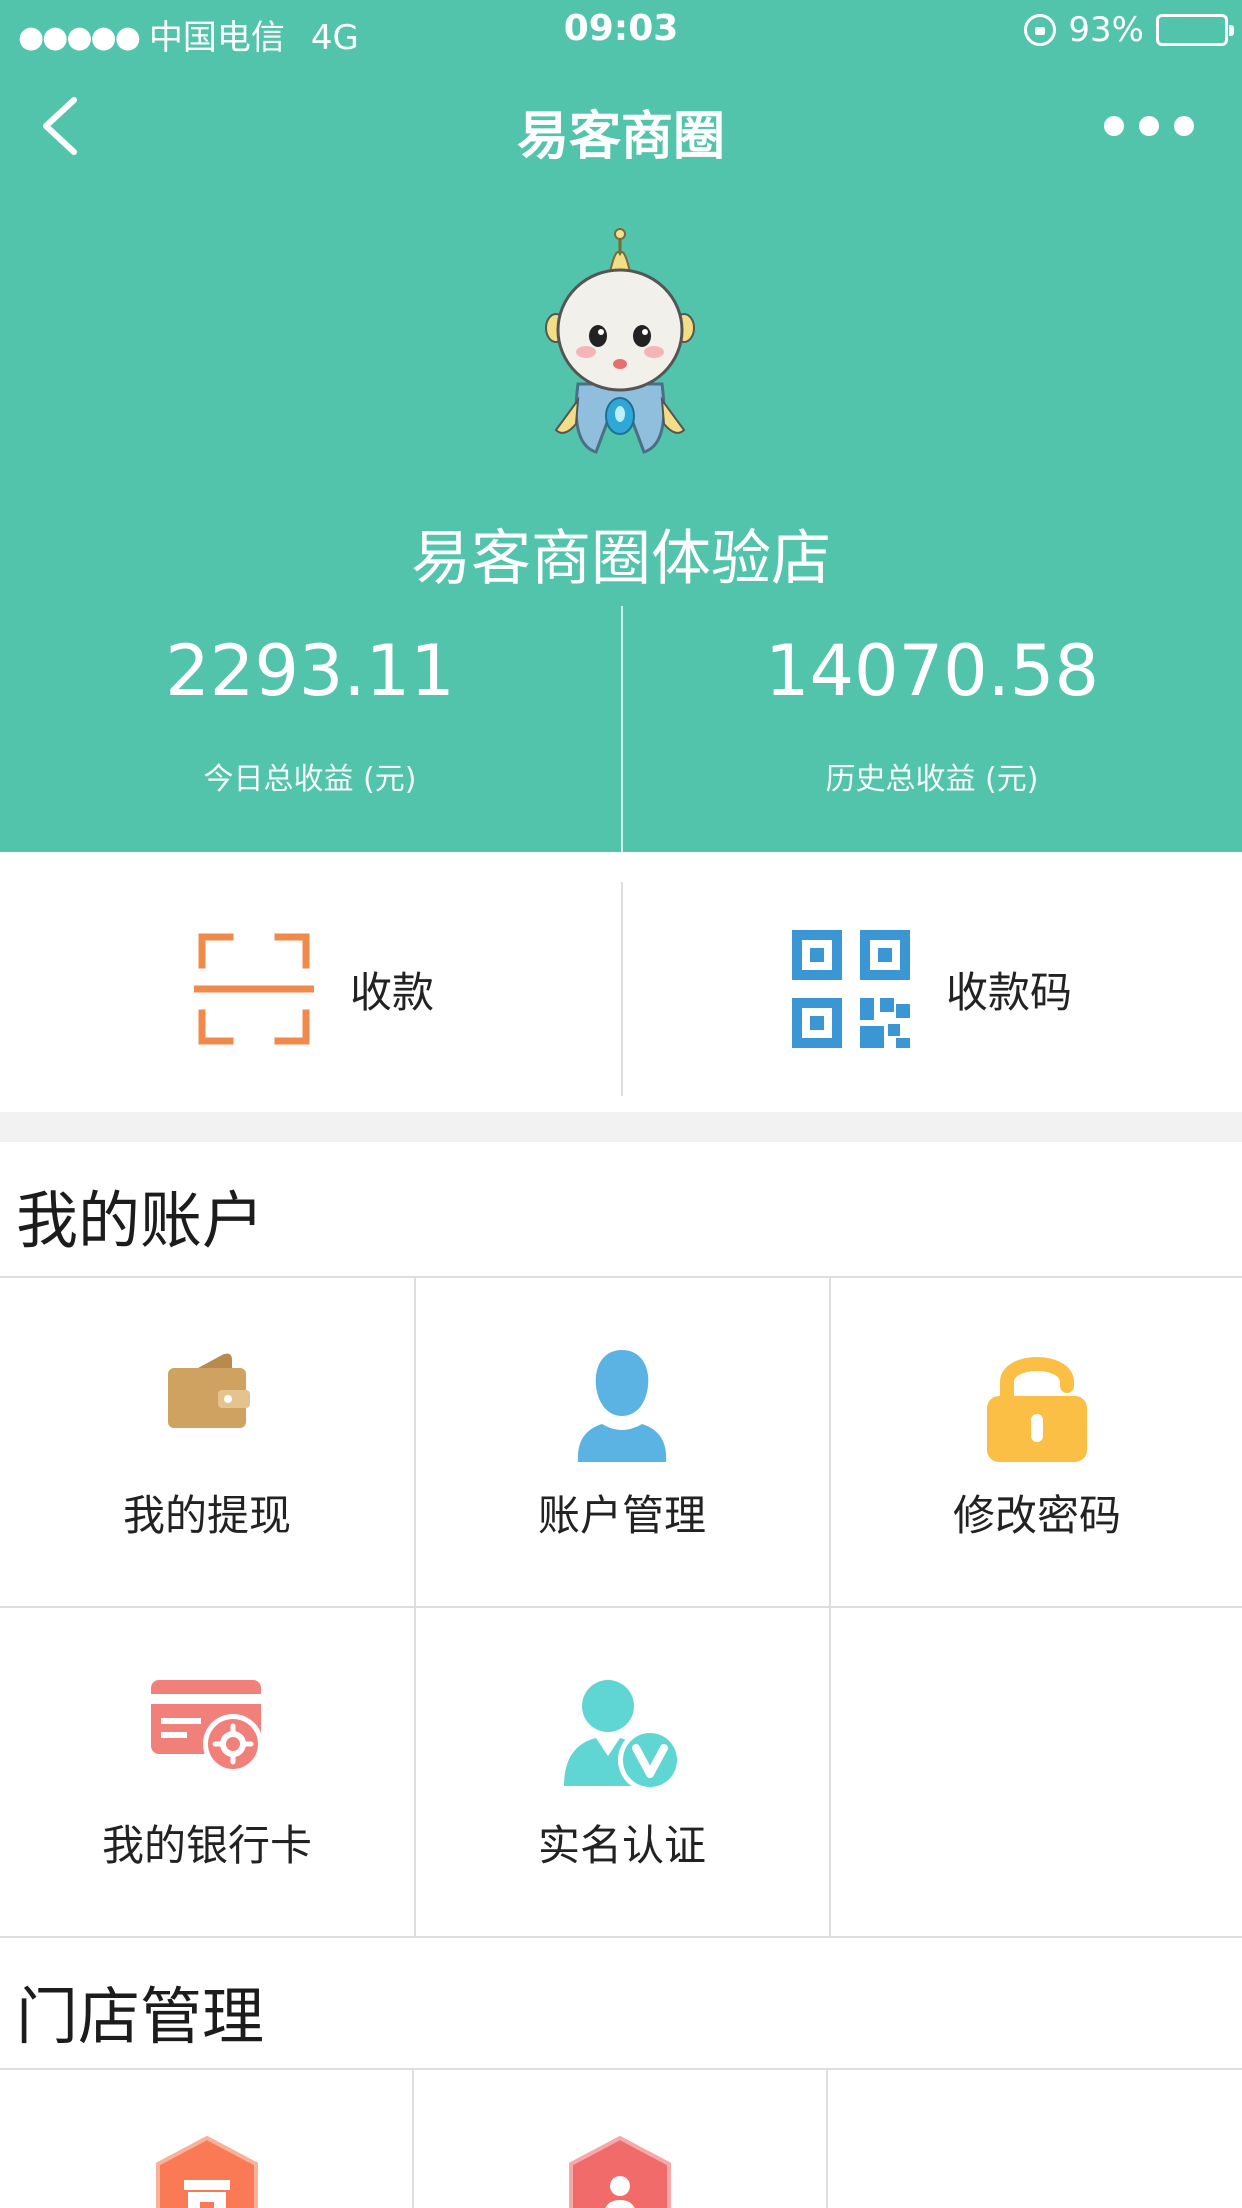 The image size is (1242, 2208). Describe the element at coordinates (621, 1515) in the screenshot. I see `cell-label: 账户管理` at that location.